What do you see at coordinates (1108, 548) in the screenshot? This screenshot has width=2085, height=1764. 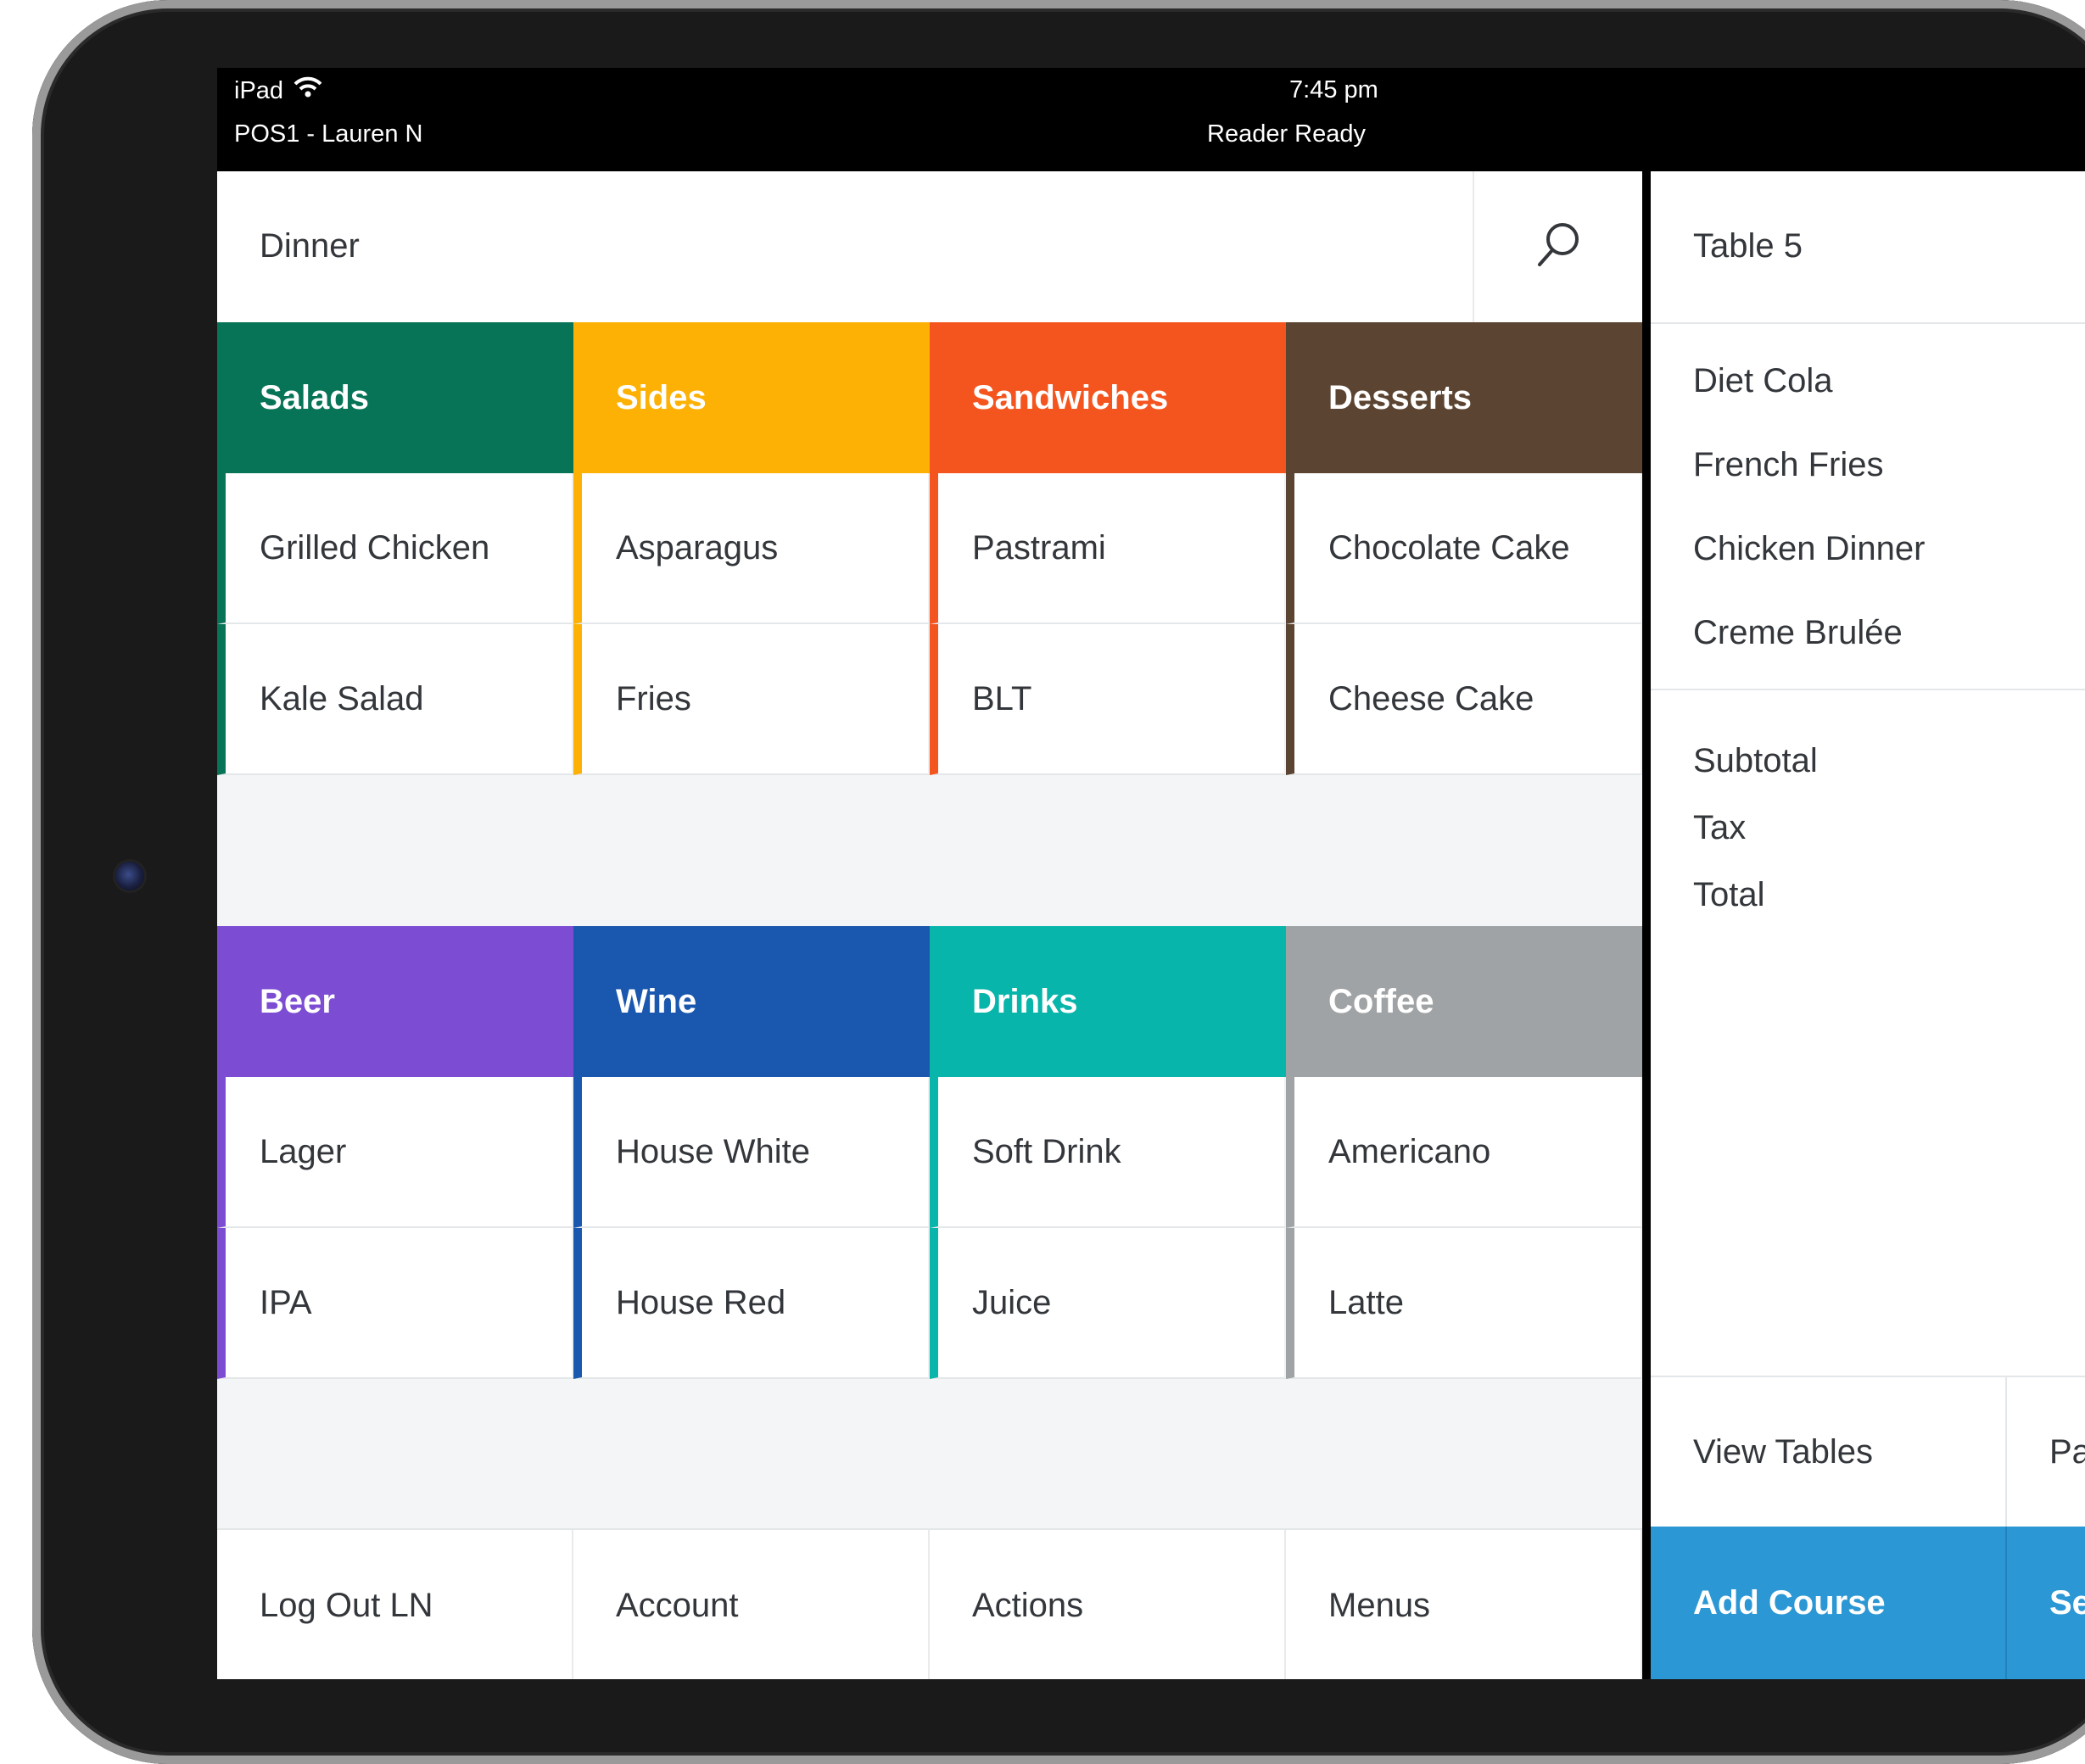 I see `menu-item: Pastrami` at bounding box center [1108, 548].